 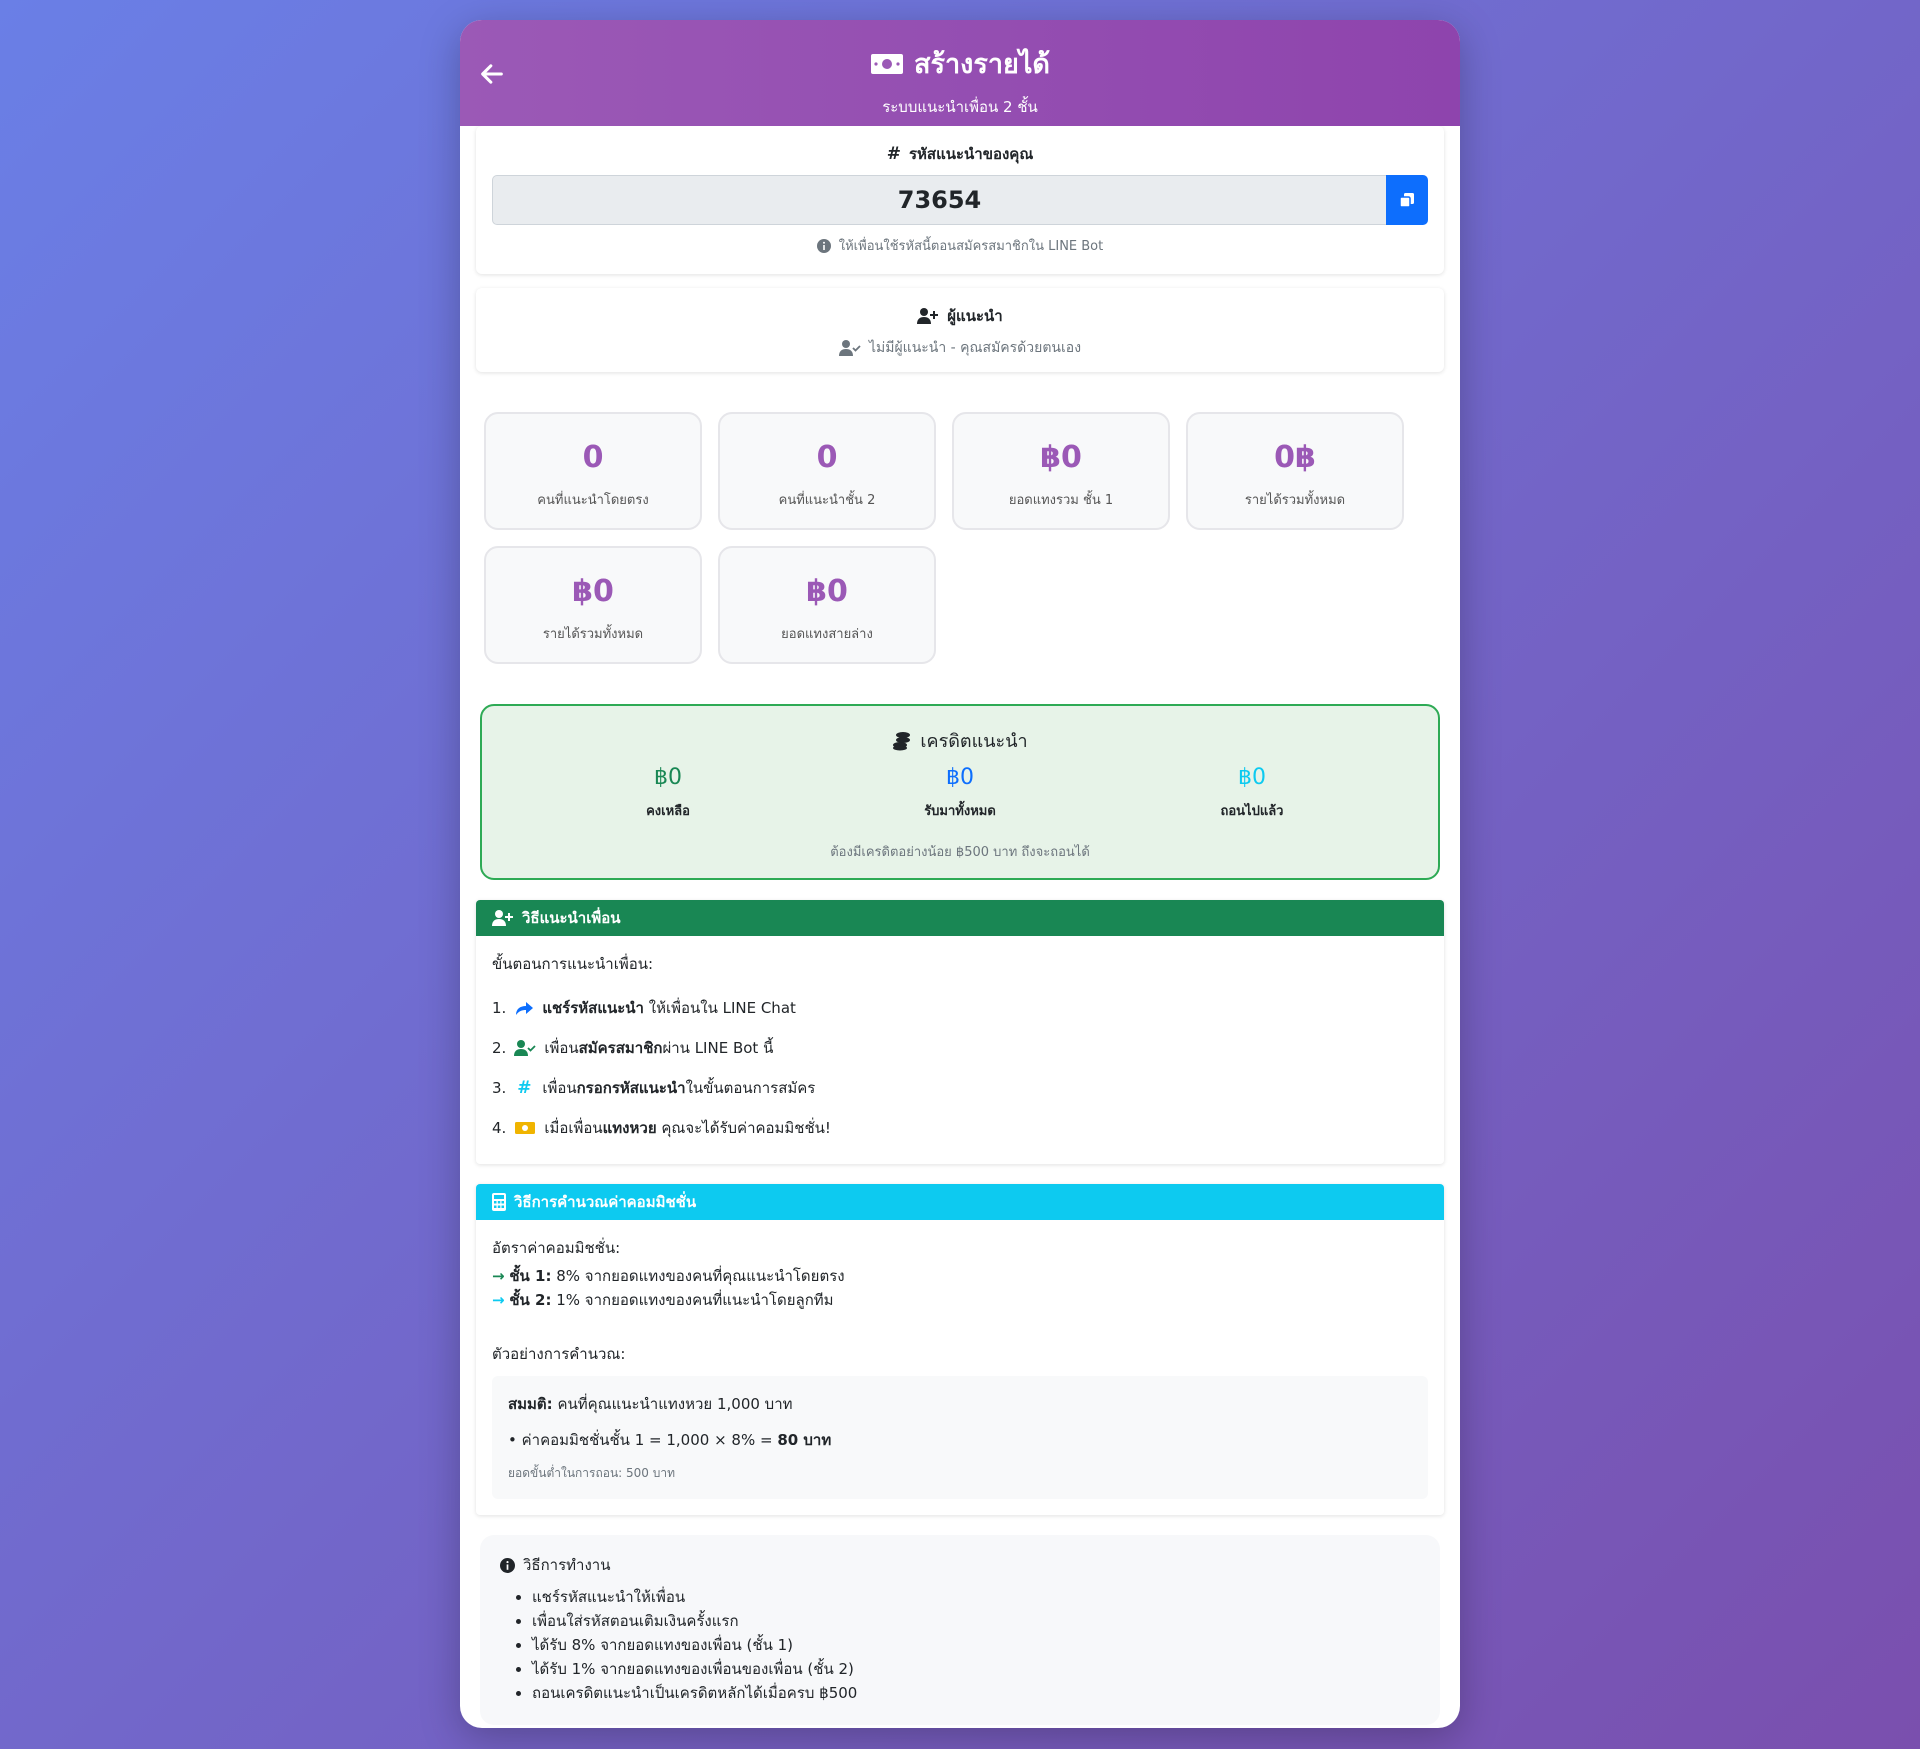 What do you see at coordinates (976, 1621) in the screenshot?
I see `list-item: เพื่อนใส่รหัสตอนเติมเงินครั้งแรก` at bounding box center [976, 1621].